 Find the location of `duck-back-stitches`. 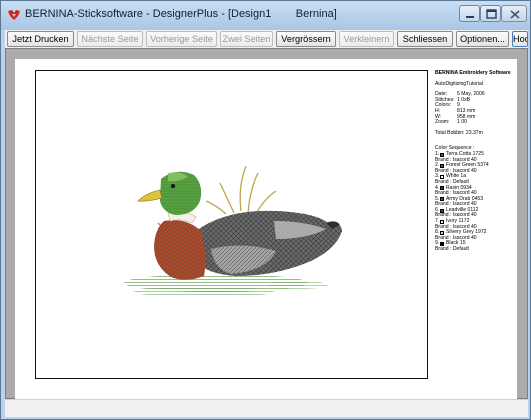

duck-back-stitches is located at coordinates (269, 243).